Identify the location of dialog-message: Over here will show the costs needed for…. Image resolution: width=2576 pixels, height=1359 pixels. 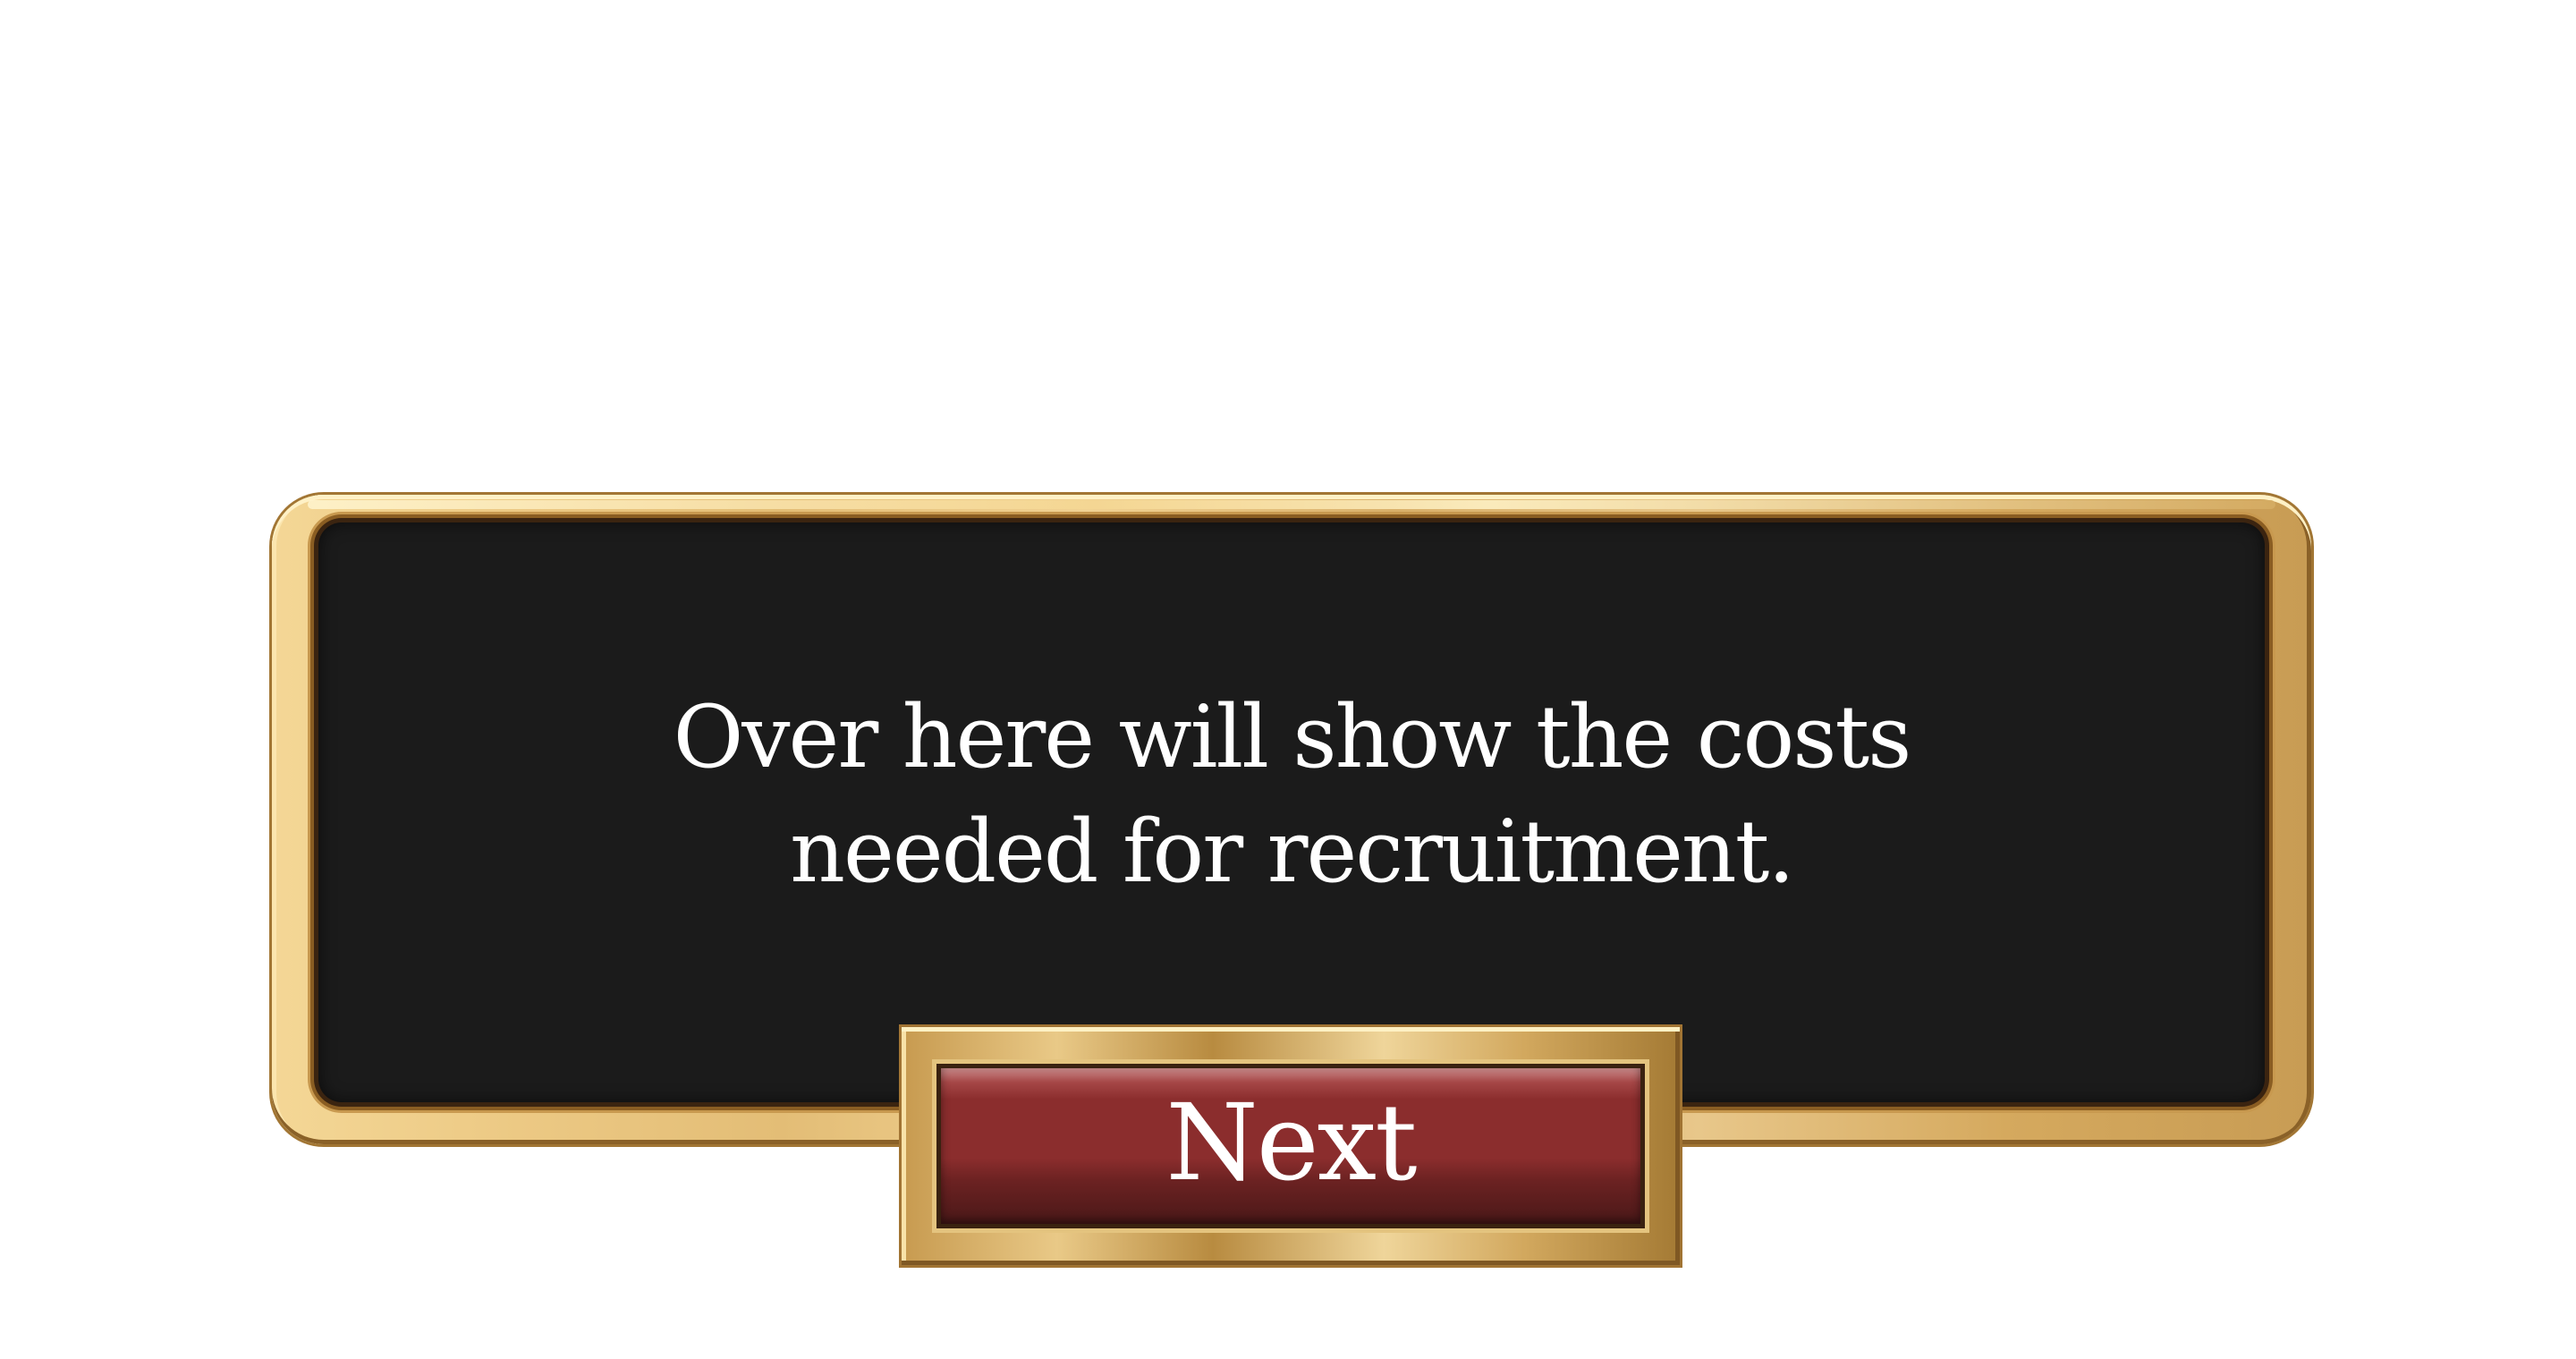
(1292, 795).